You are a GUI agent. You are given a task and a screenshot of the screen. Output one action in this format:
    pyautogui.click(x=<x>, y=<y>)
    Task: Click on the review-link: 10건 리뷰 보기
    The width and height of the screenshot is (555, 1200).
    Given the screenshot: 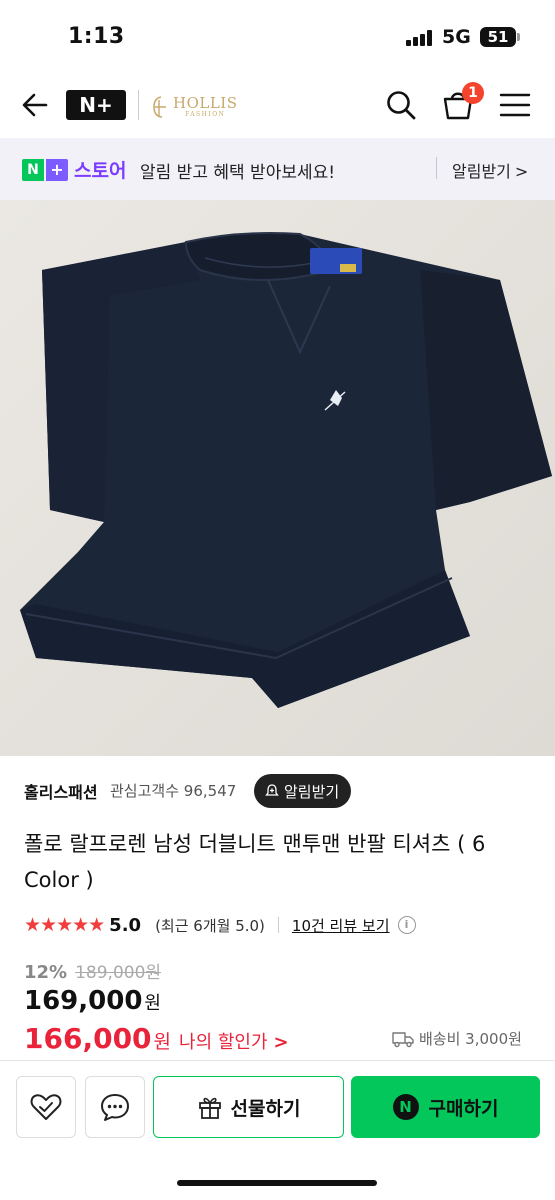 What is the action you would take?
    pyautogui.click(x=341, y=925)
    